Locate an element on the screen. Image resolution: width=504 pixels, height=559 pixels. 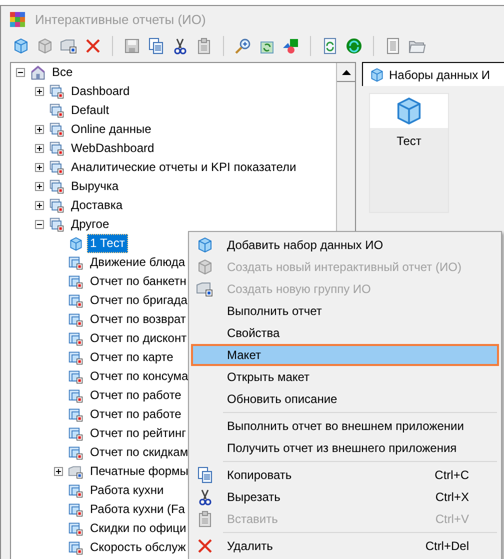
menu-item: Свойства is located at coordinates (345, 333).